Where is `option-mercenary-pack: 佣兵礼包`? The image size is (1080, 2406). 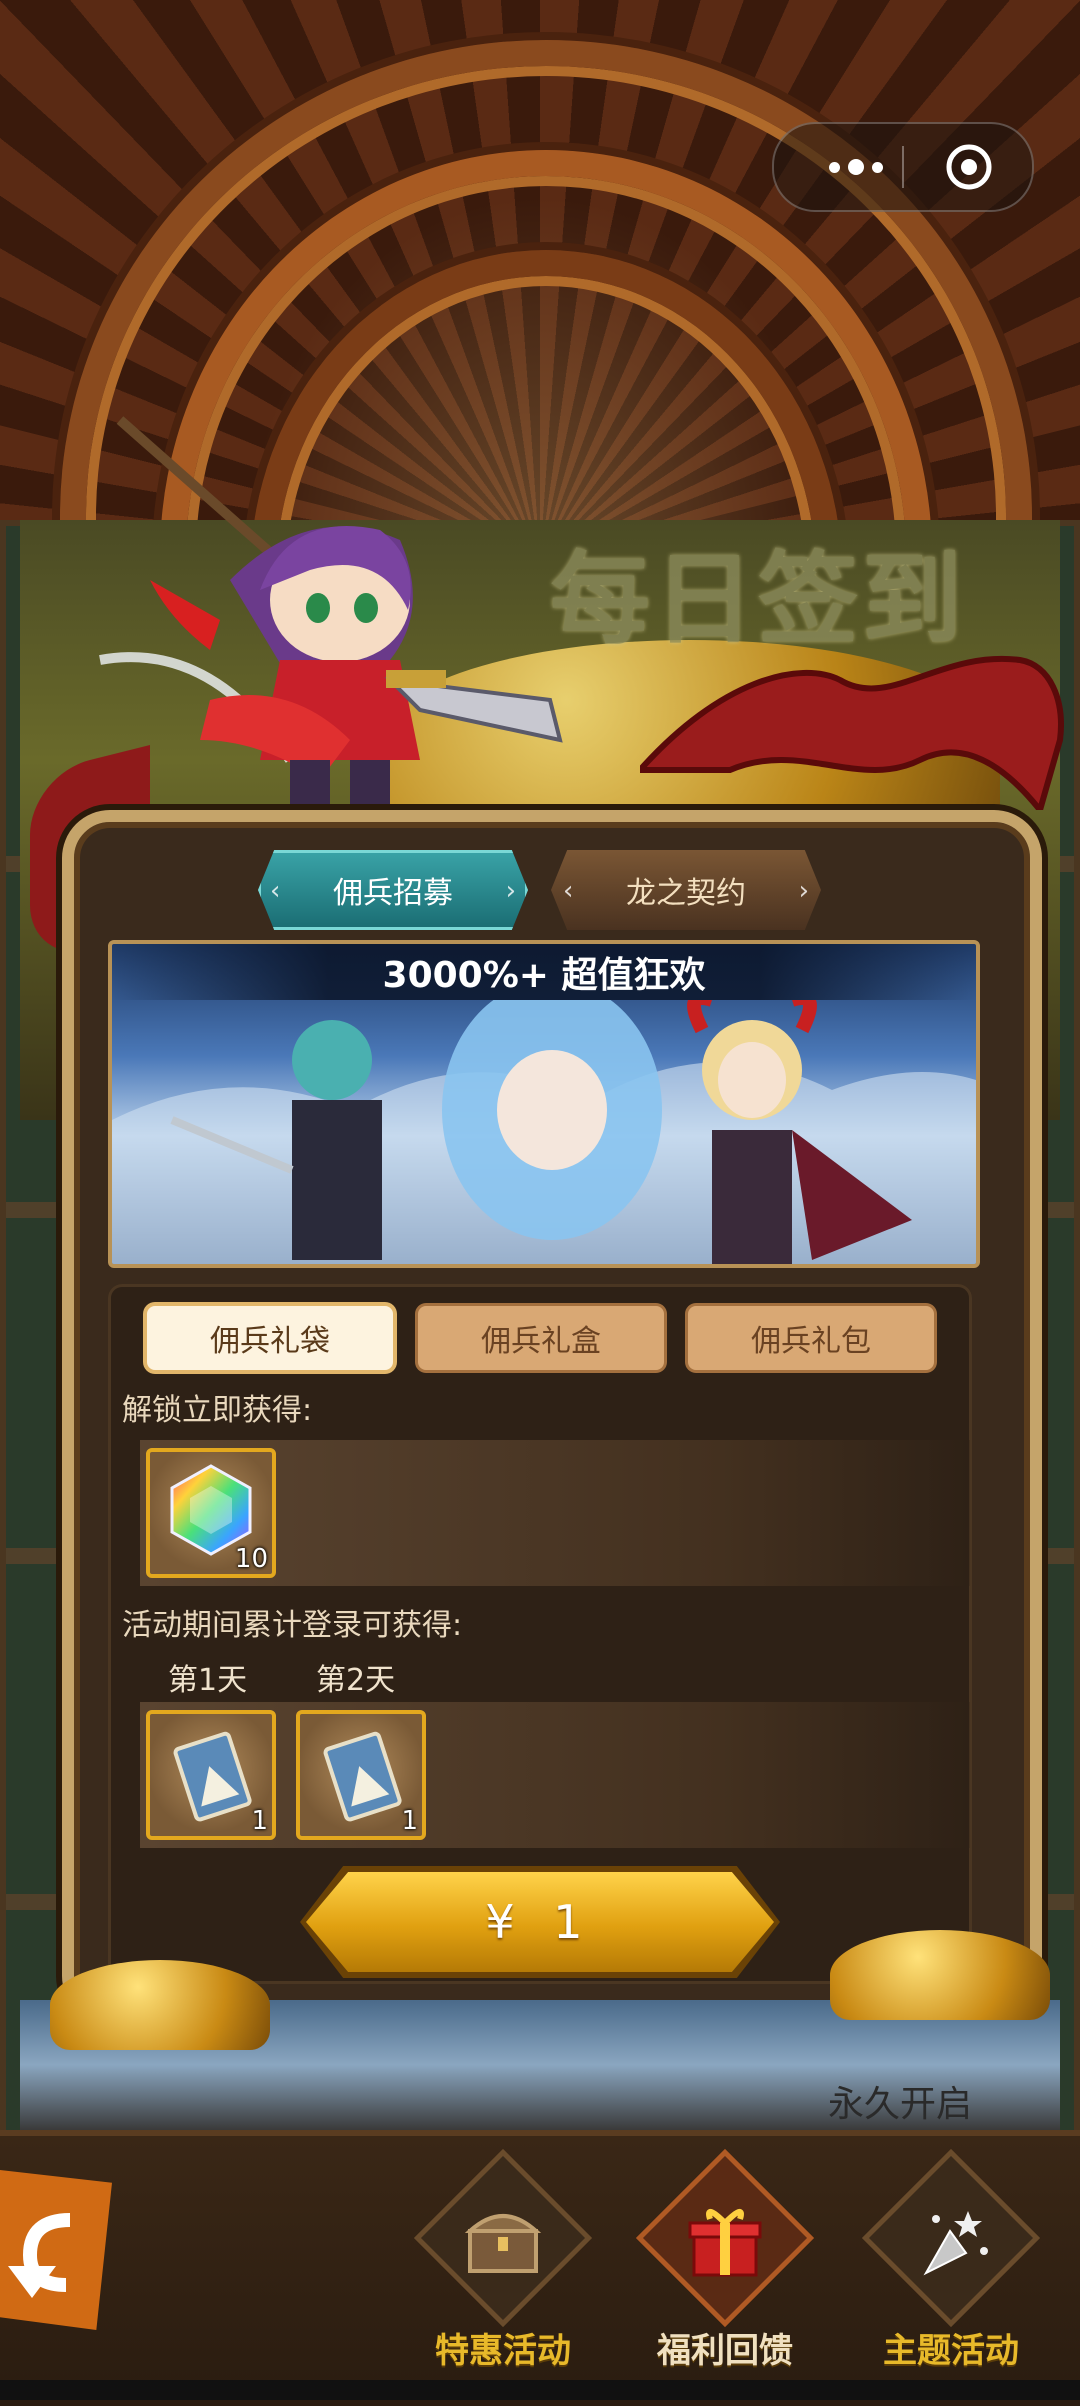 option-mercenary-pack: 佣兵礼包 is located at coordinates (811, 1338).